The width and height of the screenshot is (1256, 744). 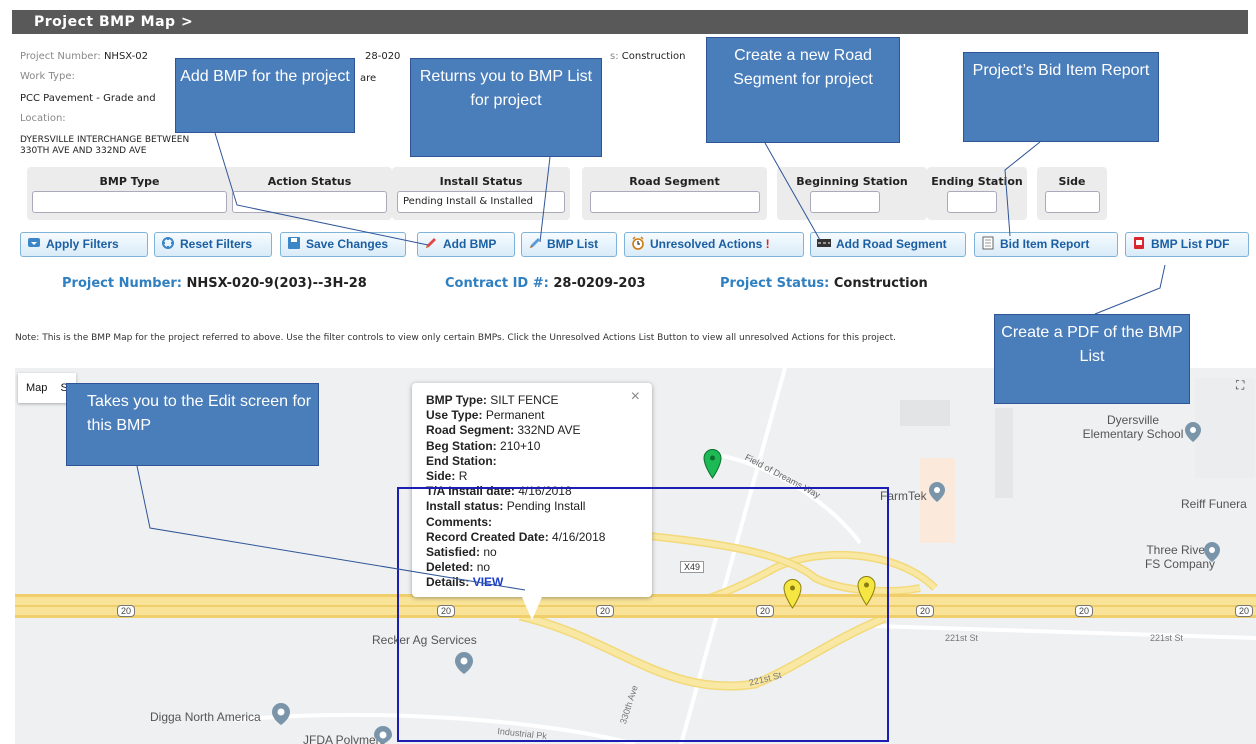 I want to click on filter-action-status: Action Status, so click(x=309, y=193).